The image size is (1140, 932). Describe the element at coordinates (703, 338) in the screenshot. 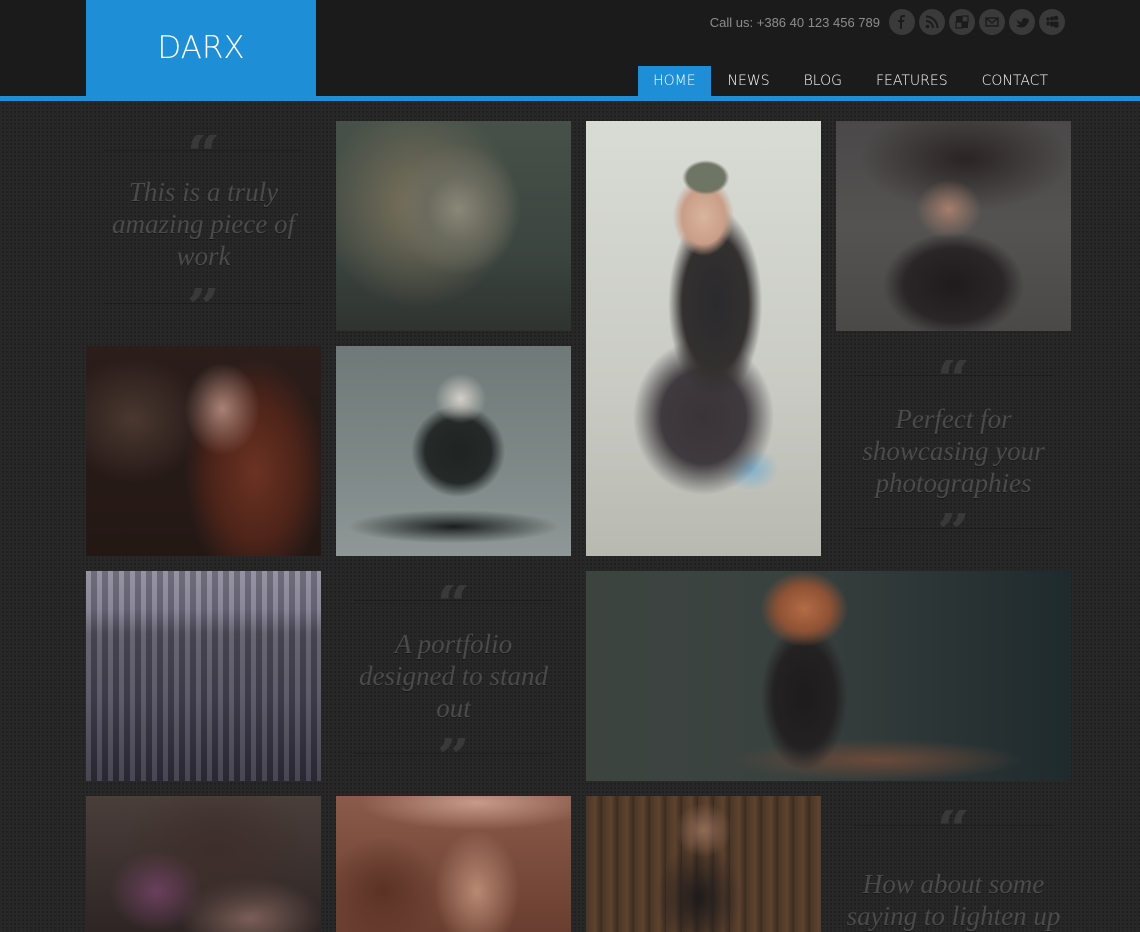

I see `photo-woman-green-hat-sitting` at that location.